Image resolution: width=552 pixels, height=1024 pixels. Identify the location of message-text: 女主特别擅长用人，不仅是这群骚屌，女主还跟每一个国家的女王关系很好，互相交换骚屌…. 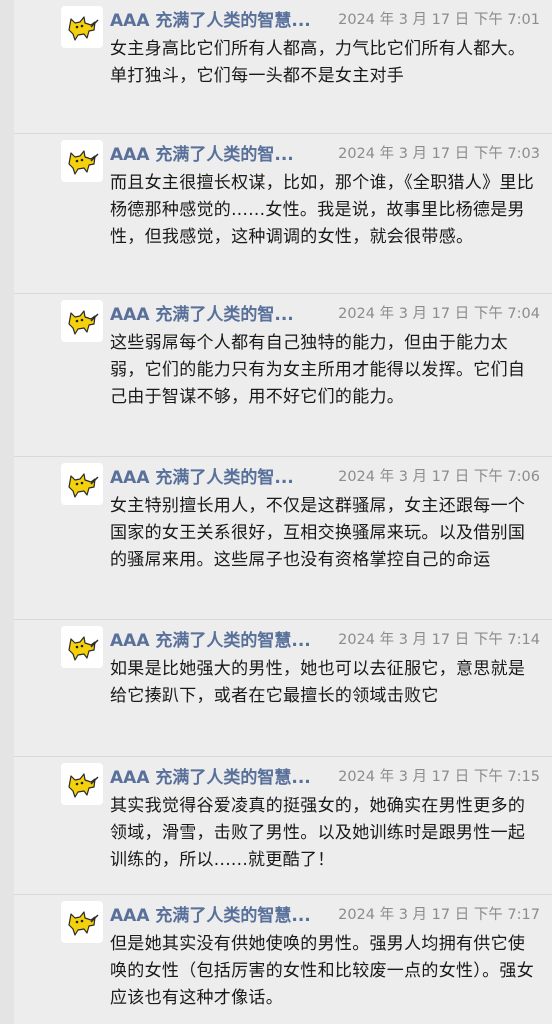
(318, 533).